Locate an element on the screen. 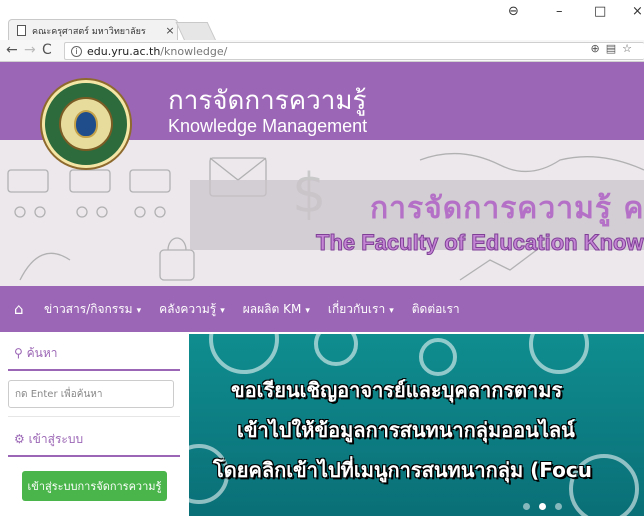  zoom-translate-star-icons: ⊕▤☆ is located at coordinates (614, 48).